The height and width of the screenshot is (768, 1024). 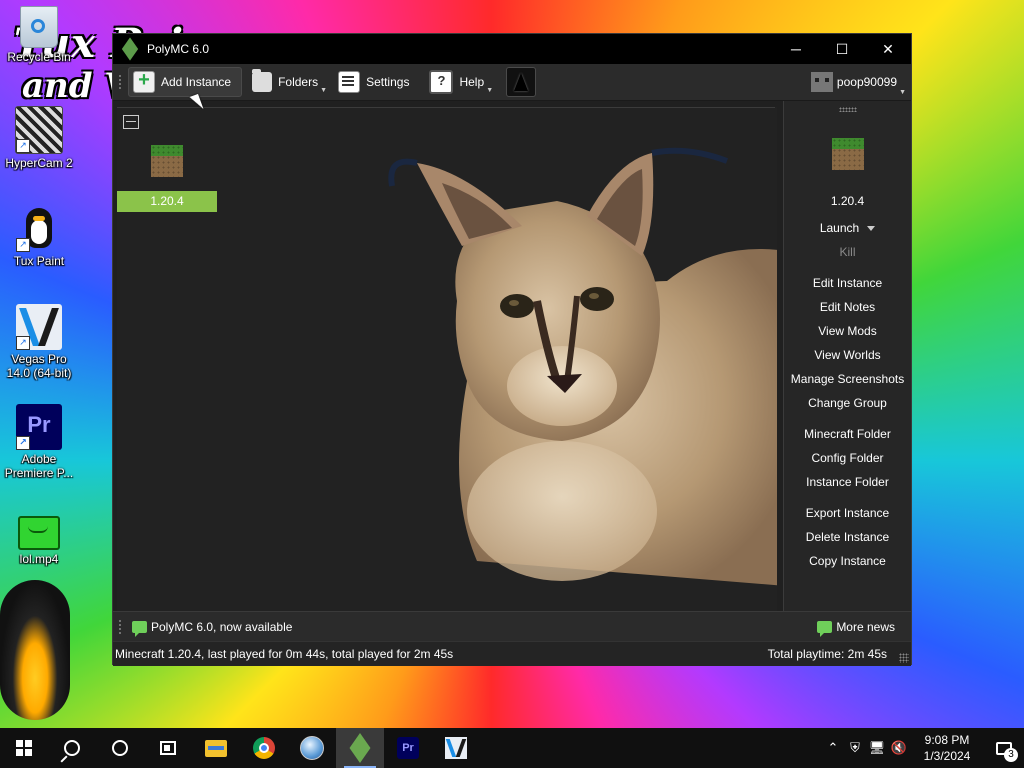 I want to click on taskbar-search-button, so click(x=72, y=748).